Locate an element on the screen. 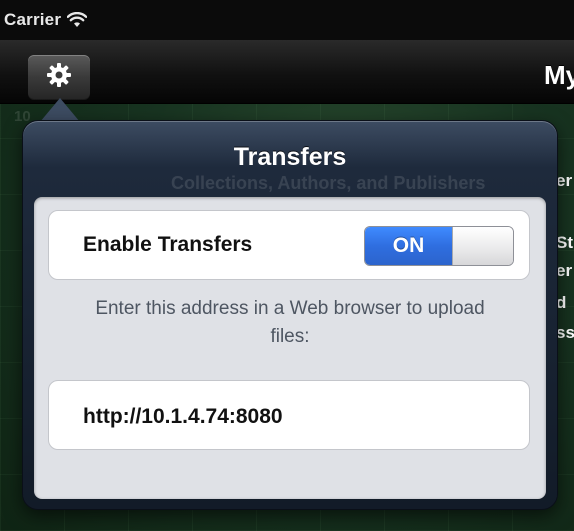  enable-transfers-label: Enable Transfers is located at coordinates (168, 244).